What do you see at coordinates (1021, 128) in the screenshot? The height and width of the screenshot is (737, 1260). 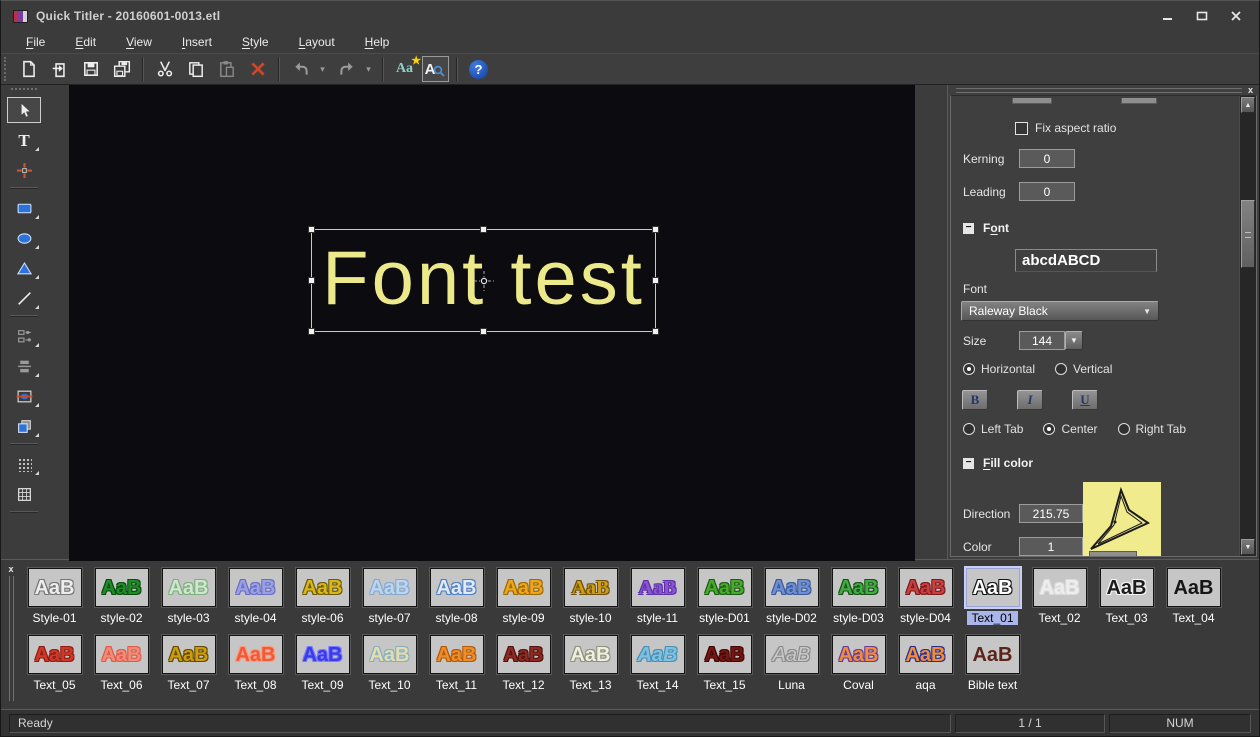 I see `fix-aspect-ratio-checkbox` at bounding box center [1021, 128].